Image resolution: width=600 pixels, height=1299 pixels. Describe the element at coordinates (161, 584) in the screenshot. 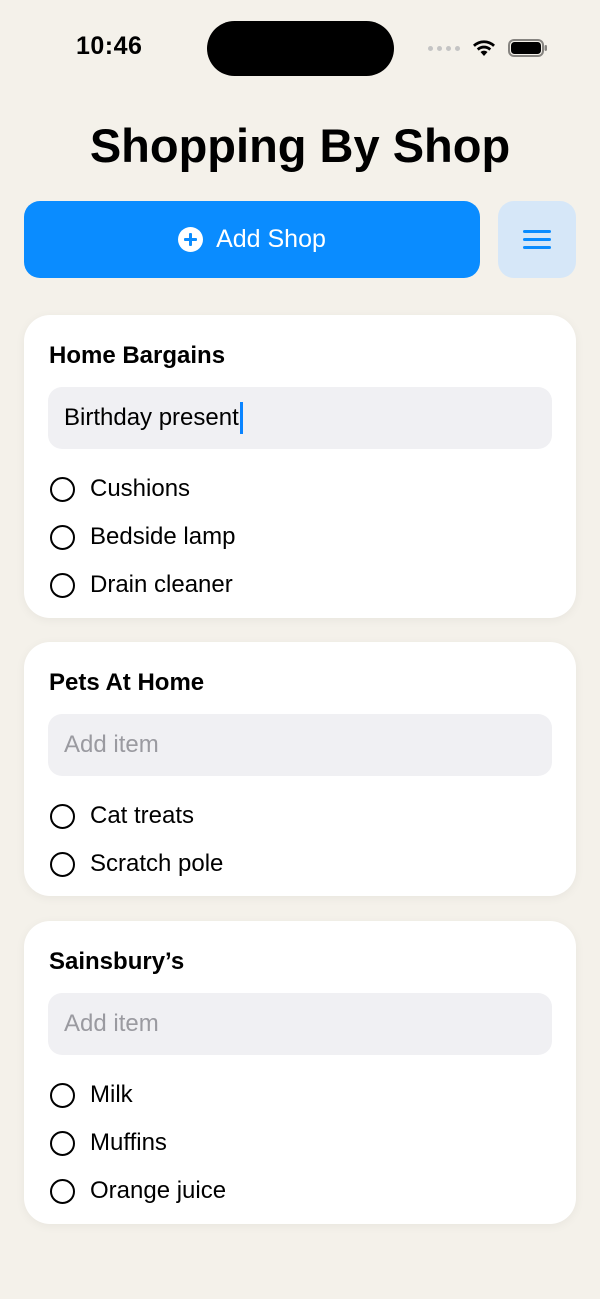

I see `item-label: Drain cleaner` at that location.